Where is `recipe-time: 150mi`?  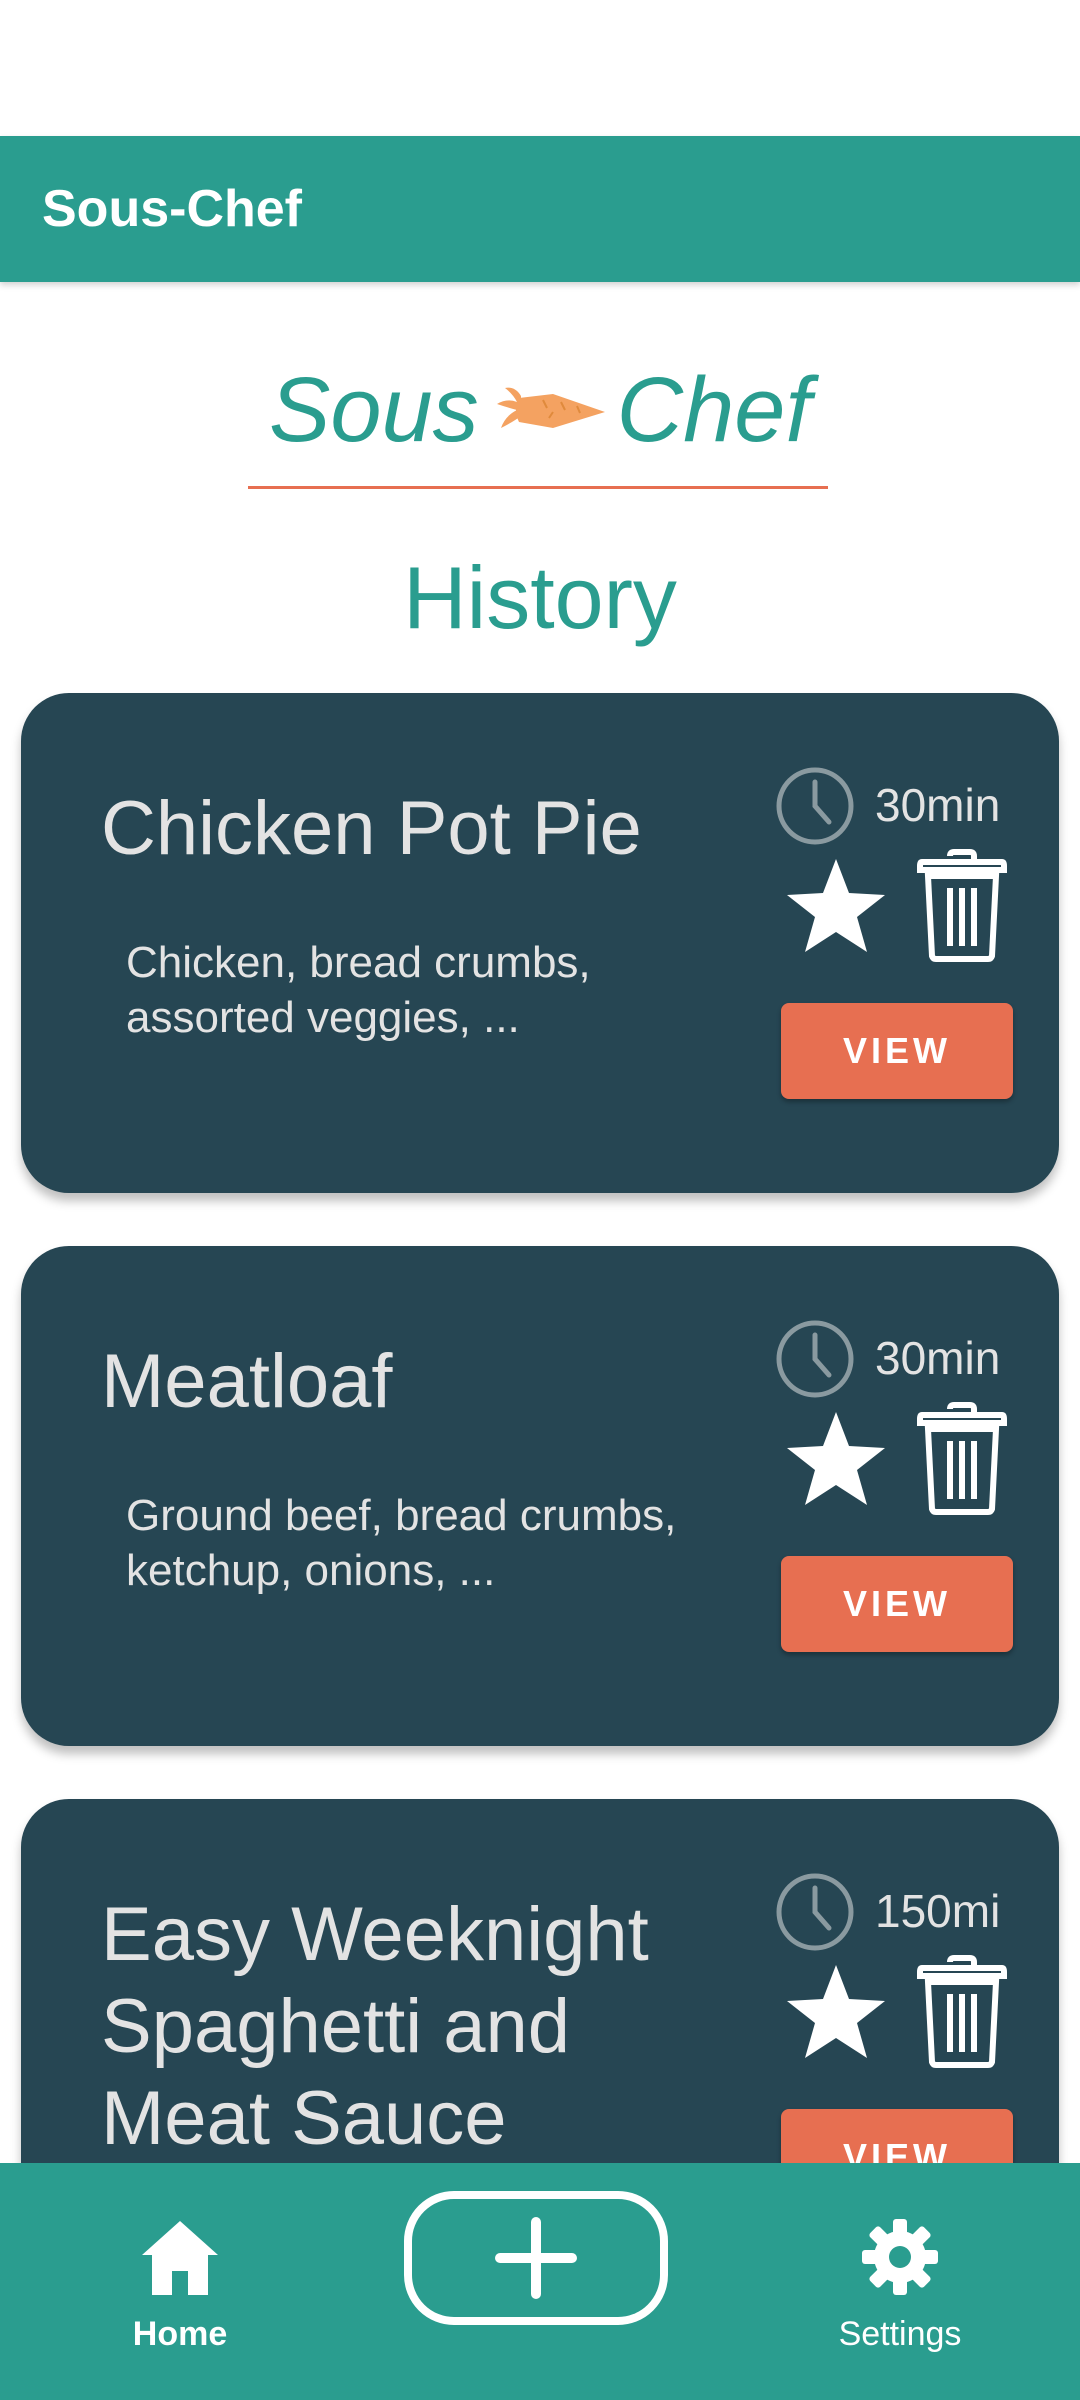 recipe-time: 150mi is located at coordinates (938, 1911).